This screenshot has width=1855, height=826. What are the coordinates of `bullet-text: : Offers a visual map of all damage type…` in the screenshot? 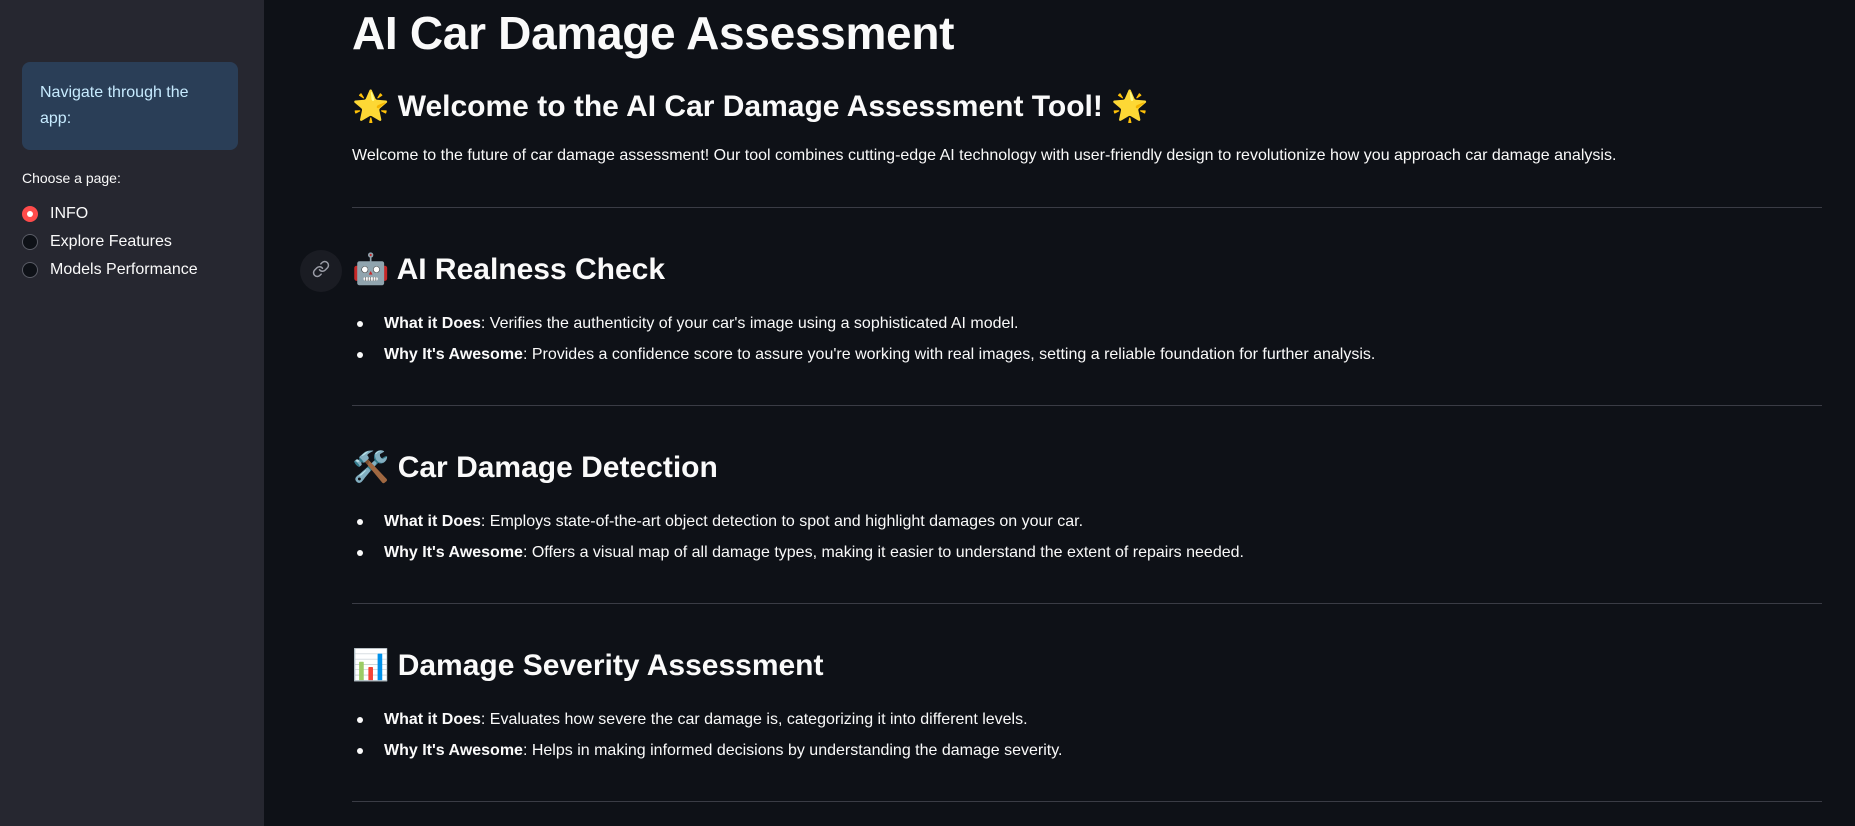 It's located at (883, 552).